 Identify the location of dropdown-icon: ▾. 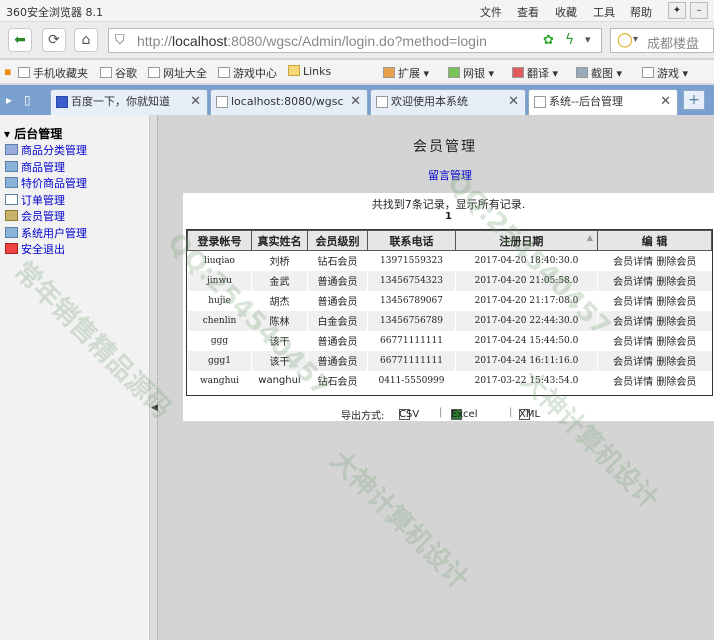
(588, 39).